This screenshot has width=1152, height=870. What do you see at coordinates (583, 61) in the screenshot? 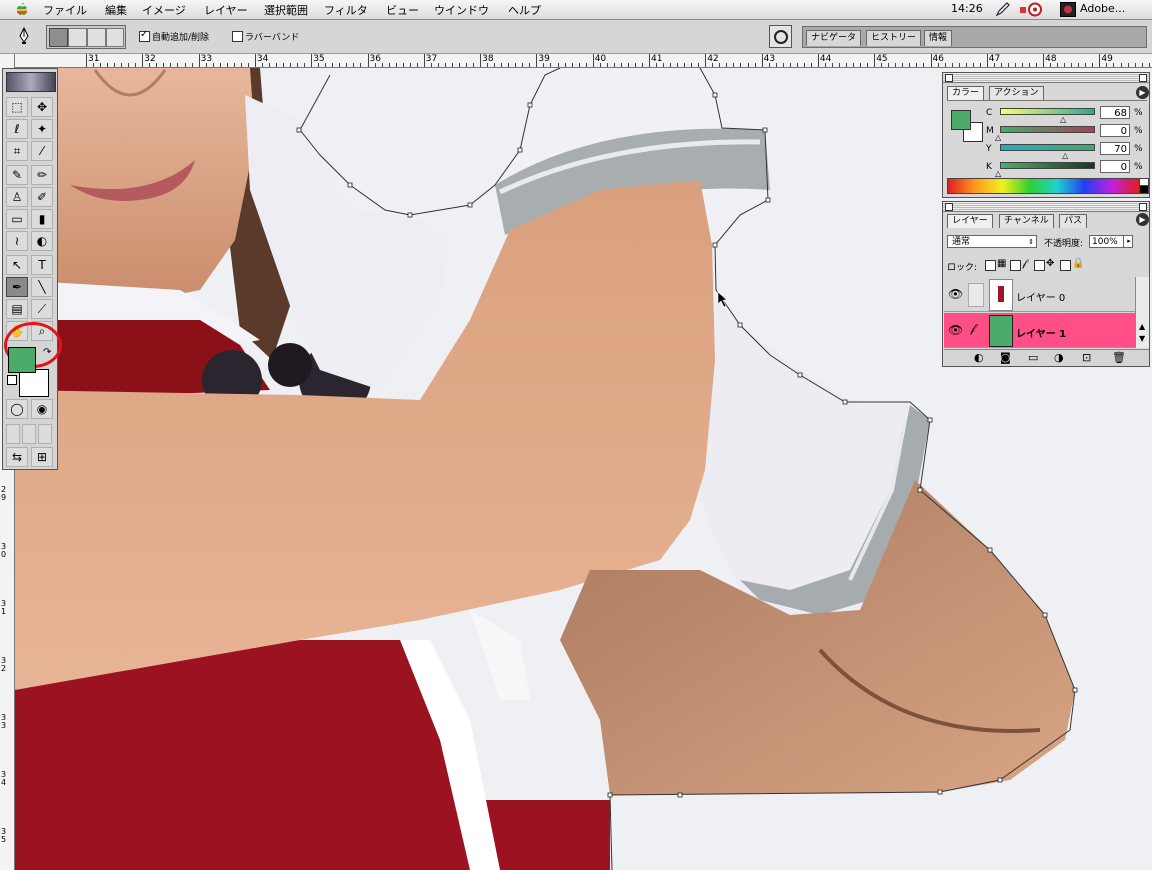
I see `horizontal-ruler: 31 32 33 34 35 36 37 38 39 40 41 42 43 44 45 46 47 48 49` at bounding box center [583, 61].